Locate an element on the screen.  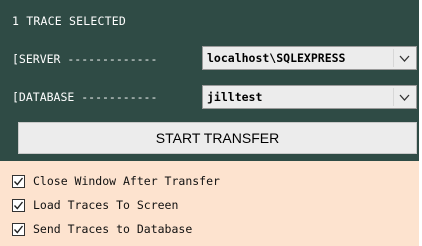
load-traces-checkbox is located at coordinates (18, 205).